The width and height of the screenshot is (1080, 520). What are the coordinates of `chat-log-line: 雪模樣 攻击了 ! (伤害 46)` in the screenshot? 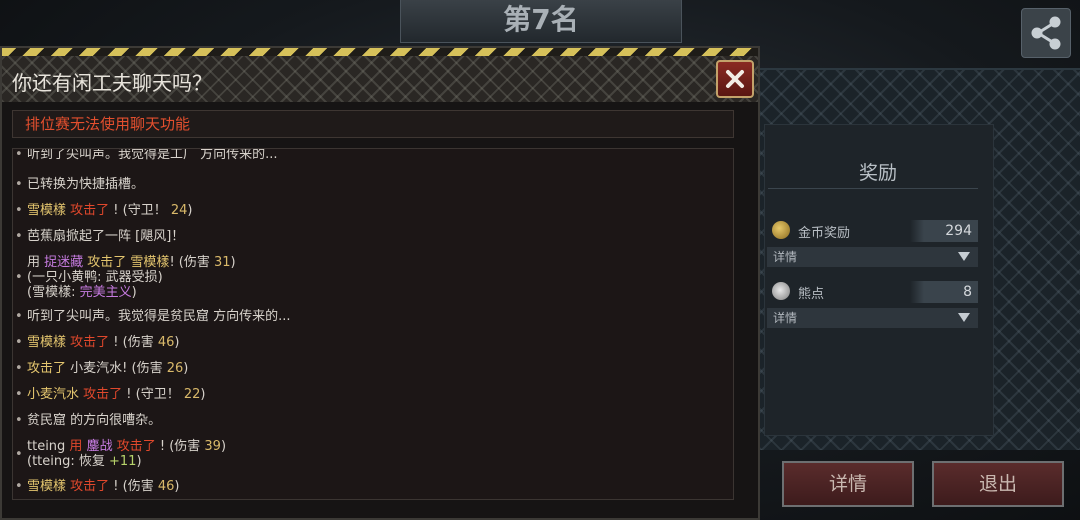 It's located at (103, 486).